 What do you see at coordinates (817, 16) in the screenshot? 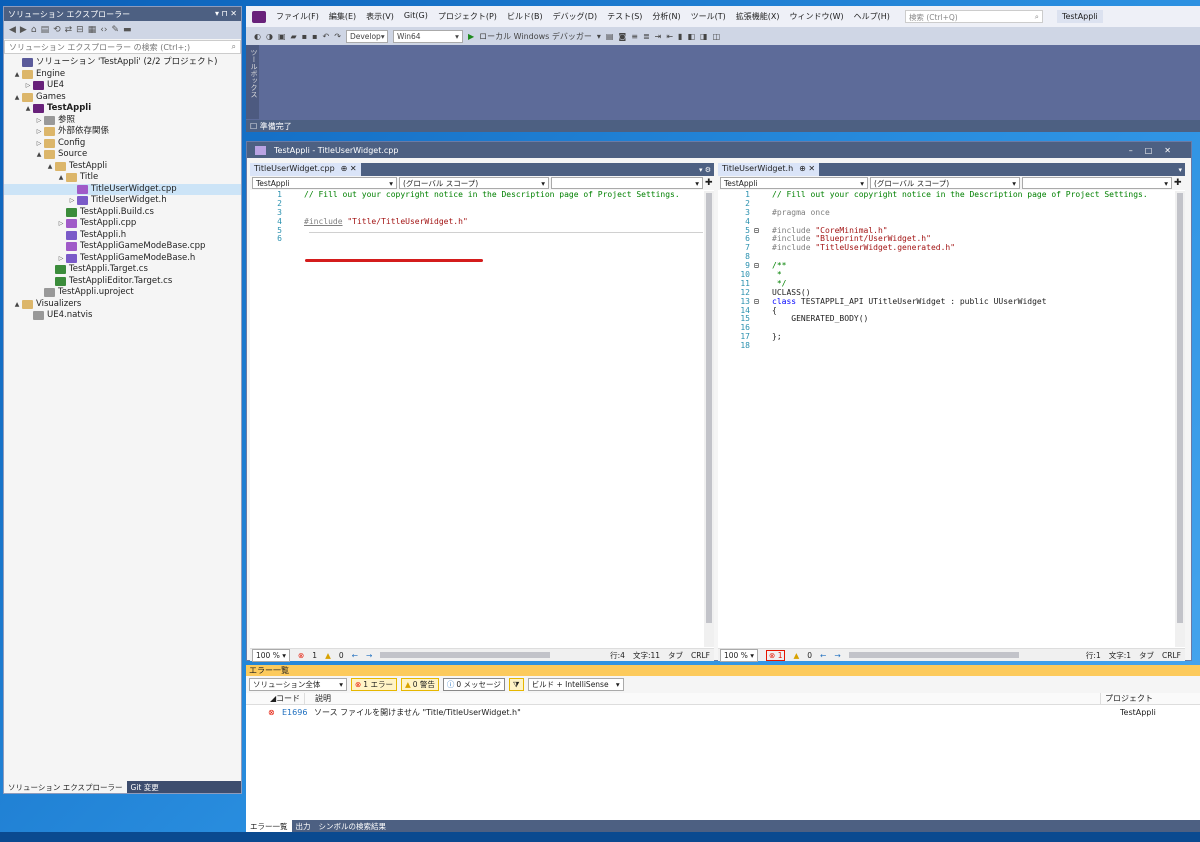
I see `menu-item: ウィンドウ(W)` at bounding box center [817, 16].